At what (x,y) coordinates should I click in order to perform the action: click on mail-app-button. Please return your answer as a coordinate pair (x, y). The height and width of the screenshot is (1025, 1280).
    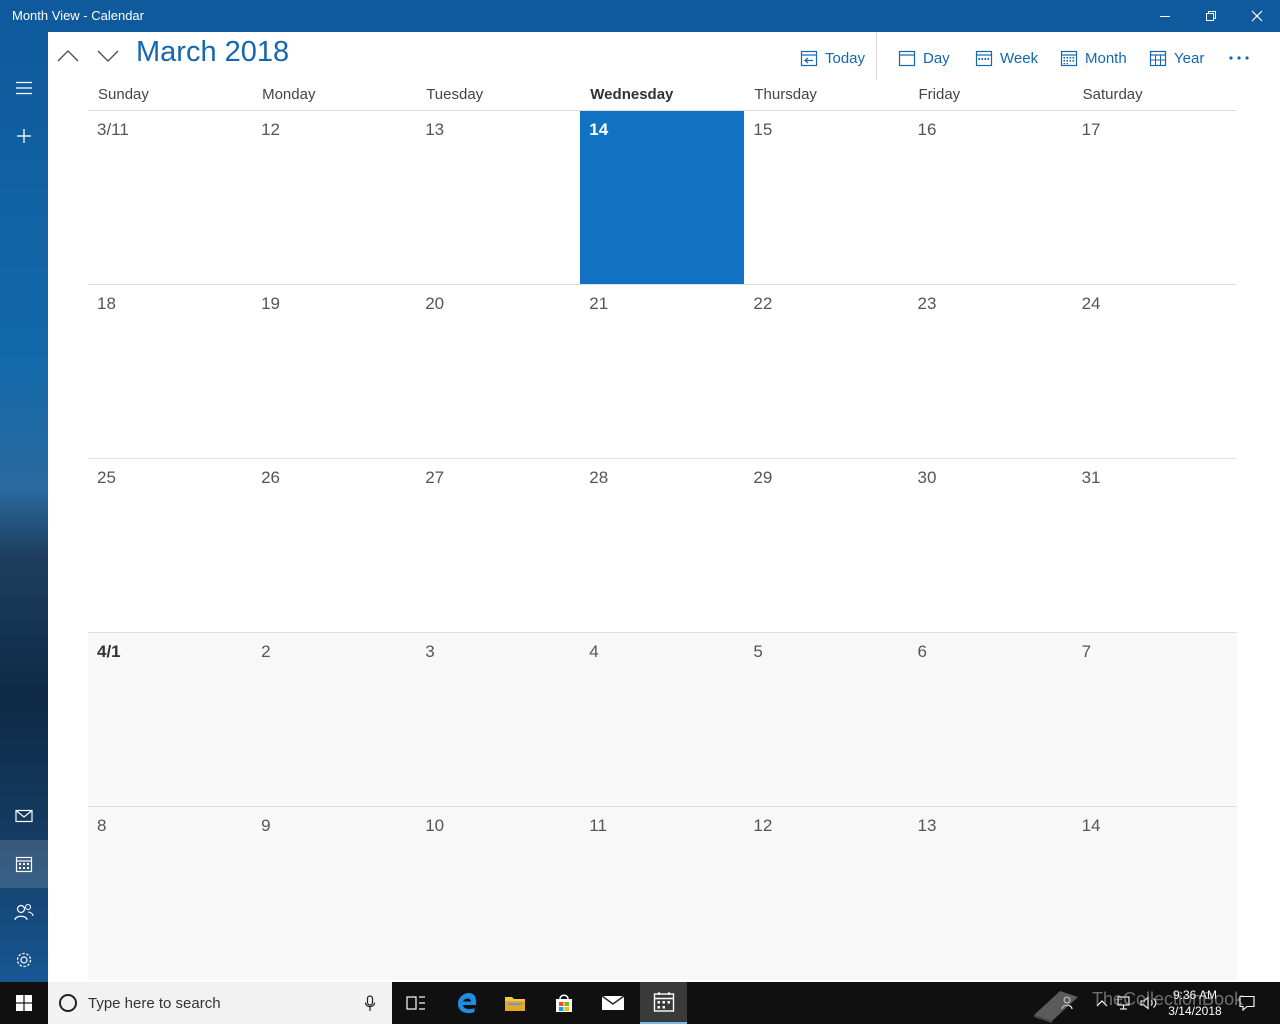
    Looking at the image, I should click on (613, 1003).